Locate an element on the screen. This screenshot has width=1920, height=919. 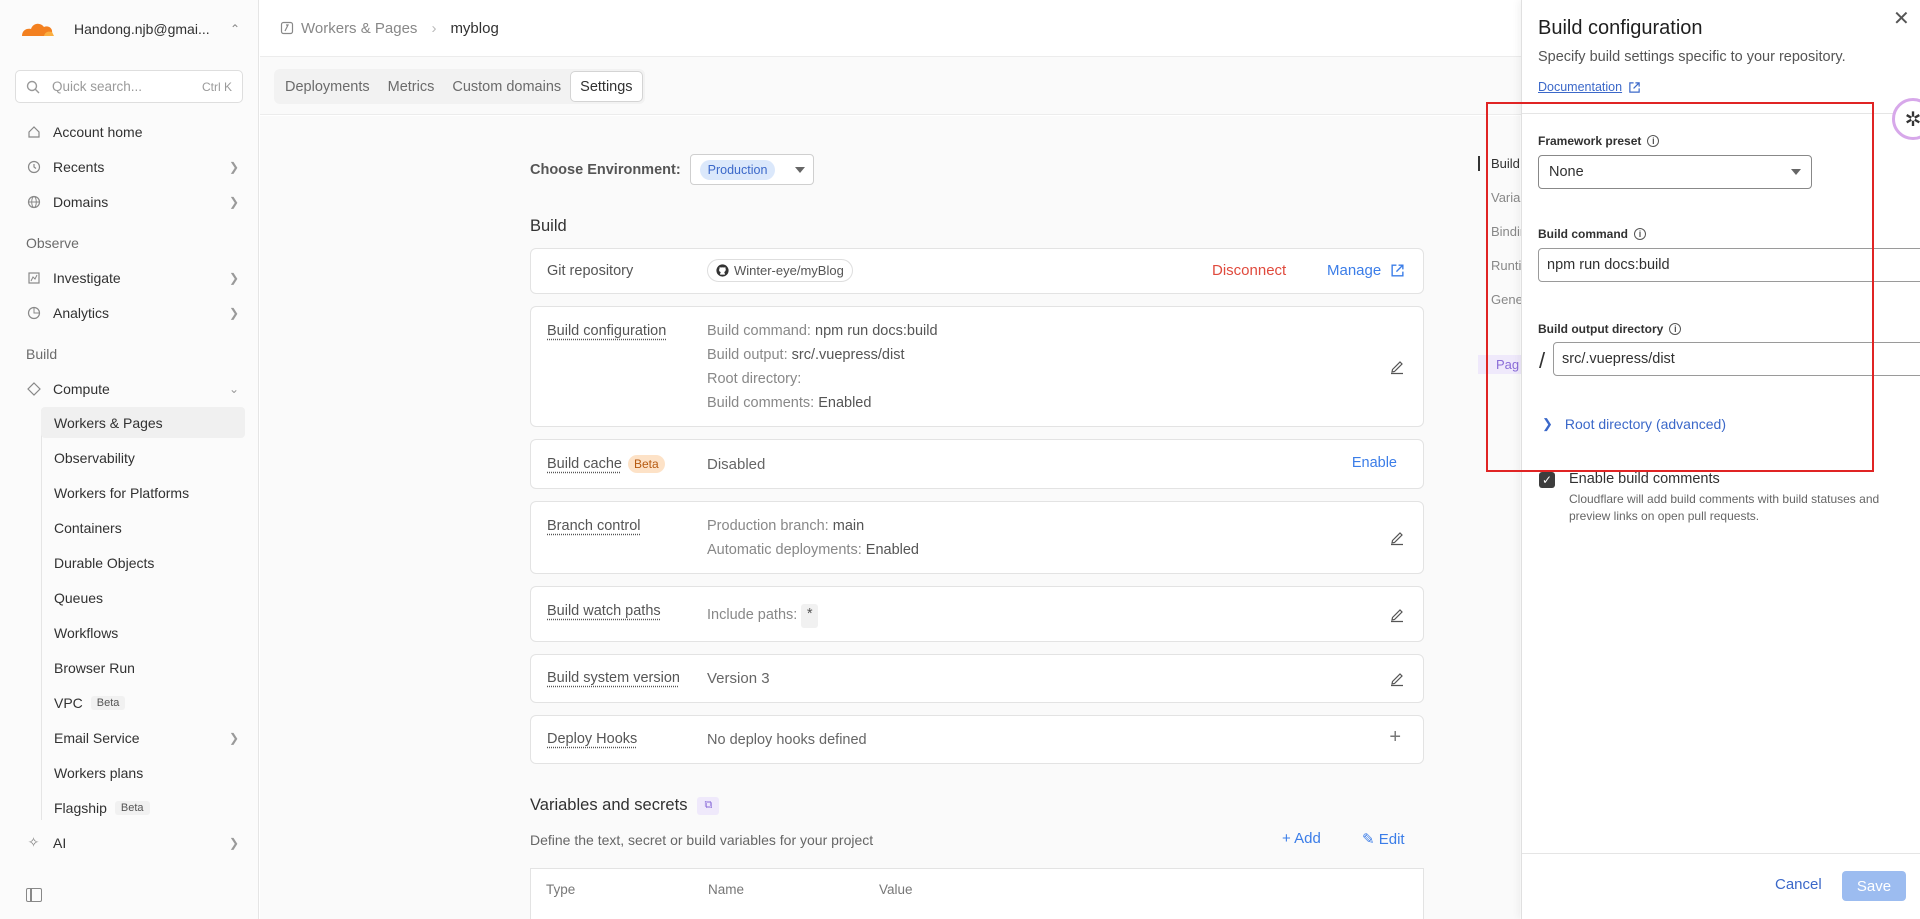
include-paths-key: Include paths: is located at coordinates (752, 615).